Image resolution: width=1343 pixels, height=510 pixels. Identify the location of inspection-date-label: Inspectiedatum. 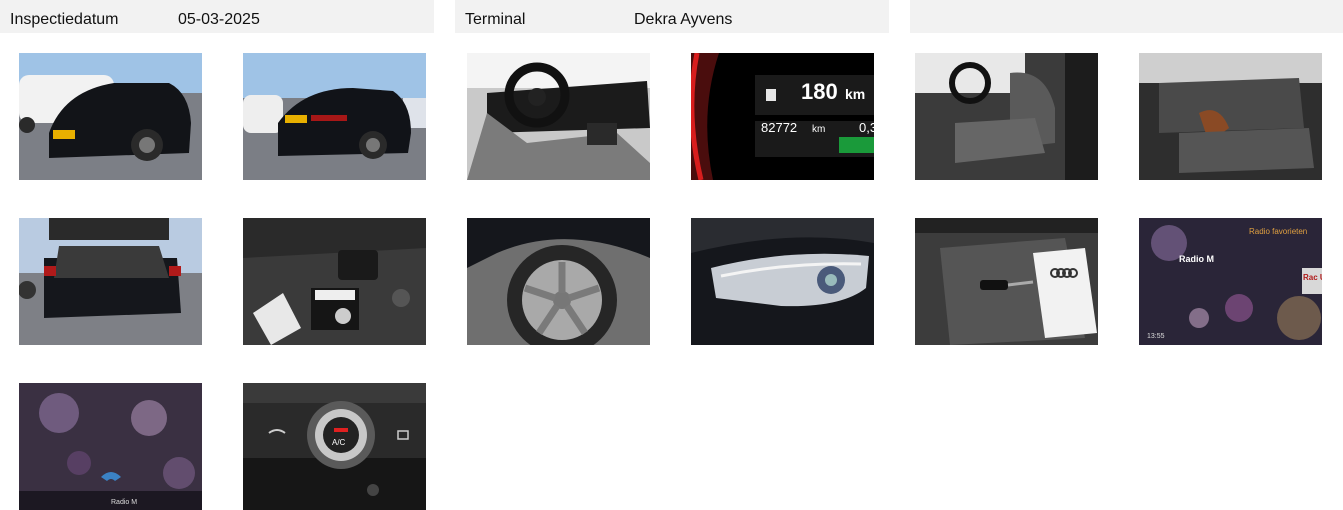
(64, 19).